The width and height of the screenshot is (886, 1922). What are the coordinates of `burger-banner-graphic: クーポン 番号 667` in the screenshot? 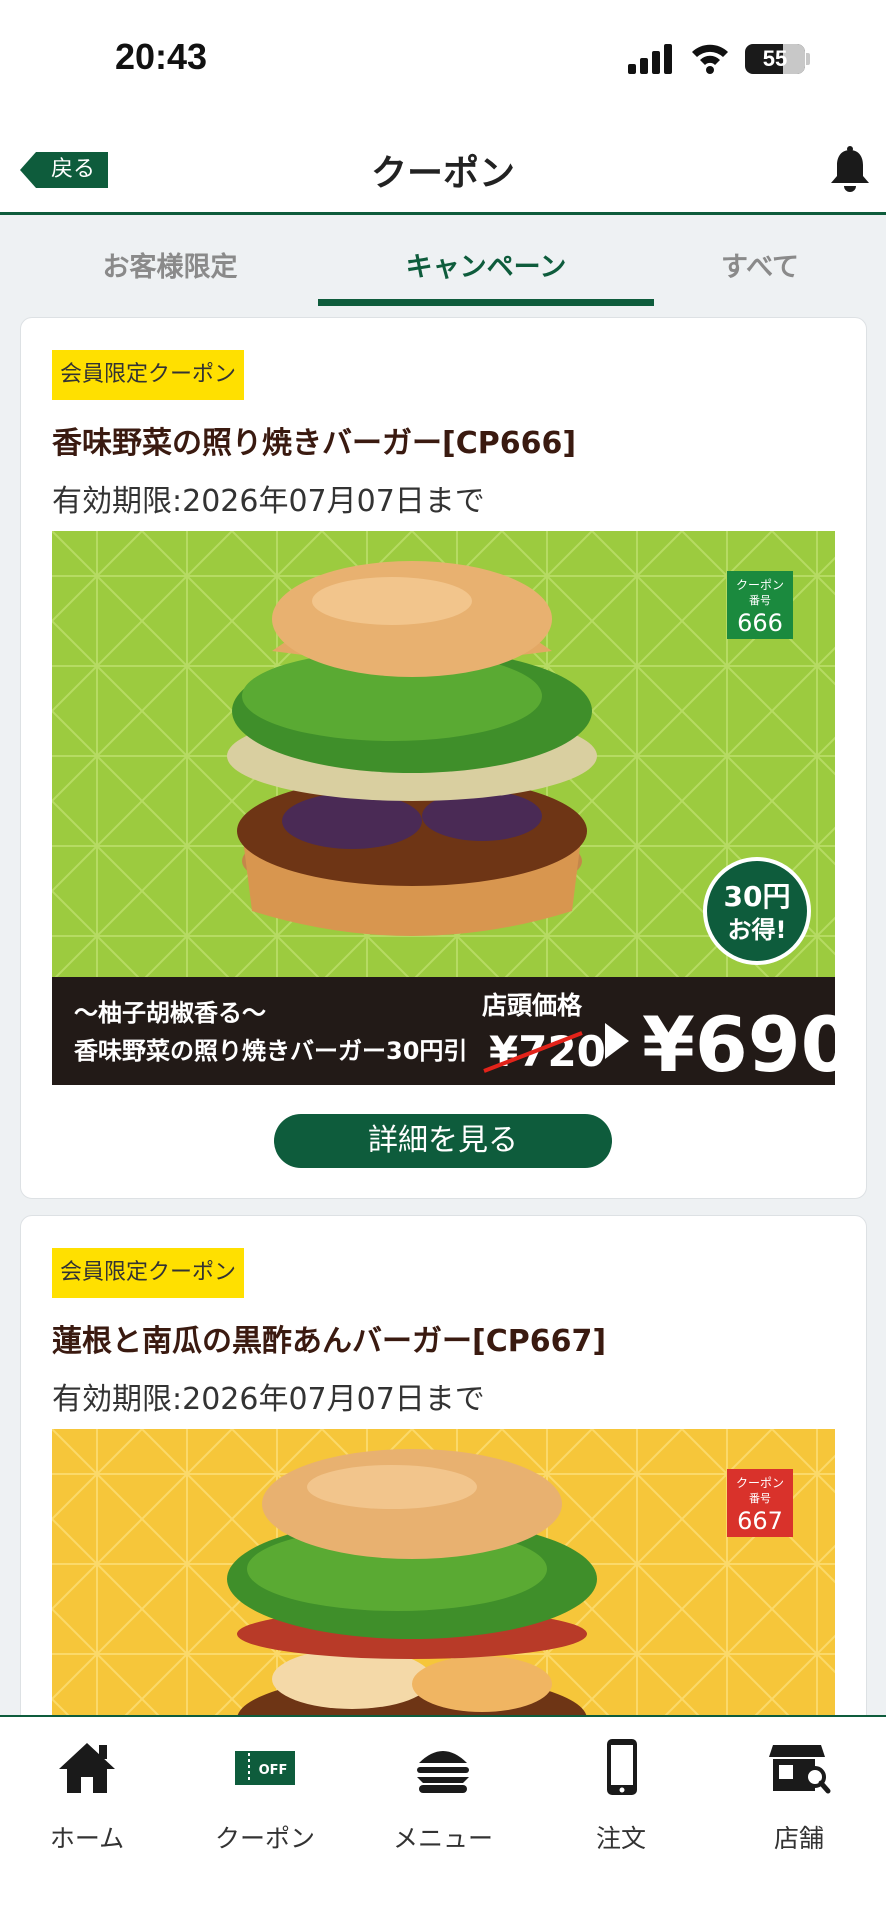 It's located at (443, 1572).